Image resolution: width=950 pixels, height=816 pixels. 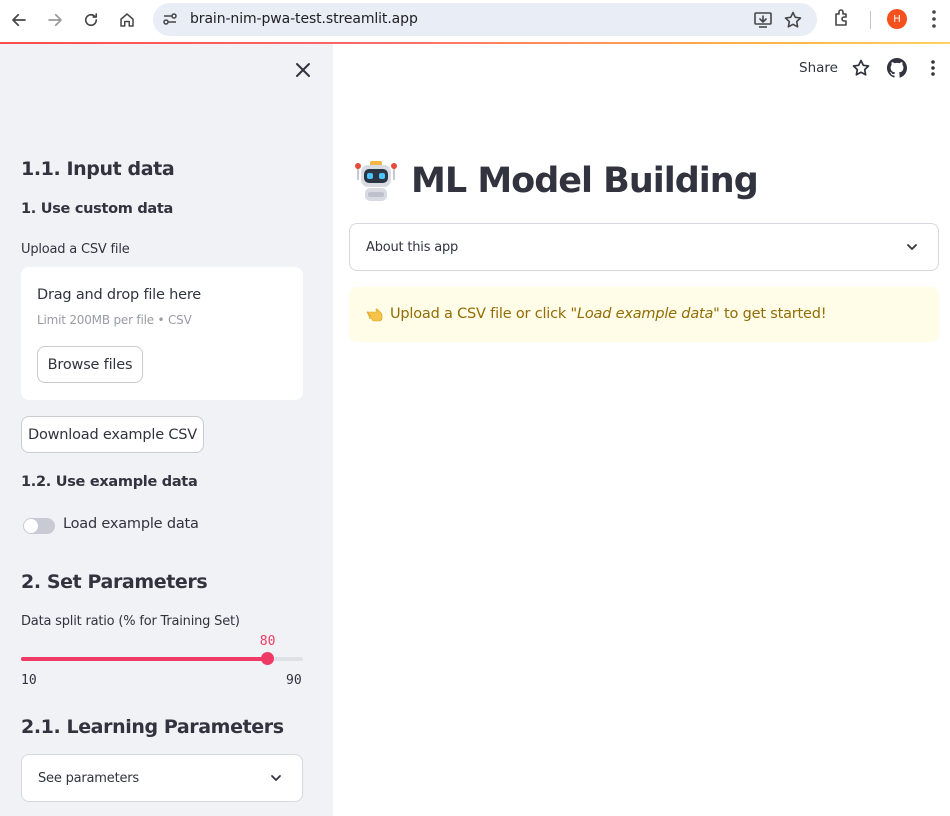 What do you see at coordinates (127, 20) in the screenshot?
I see `home-icon` at bounding box center [127, 20].